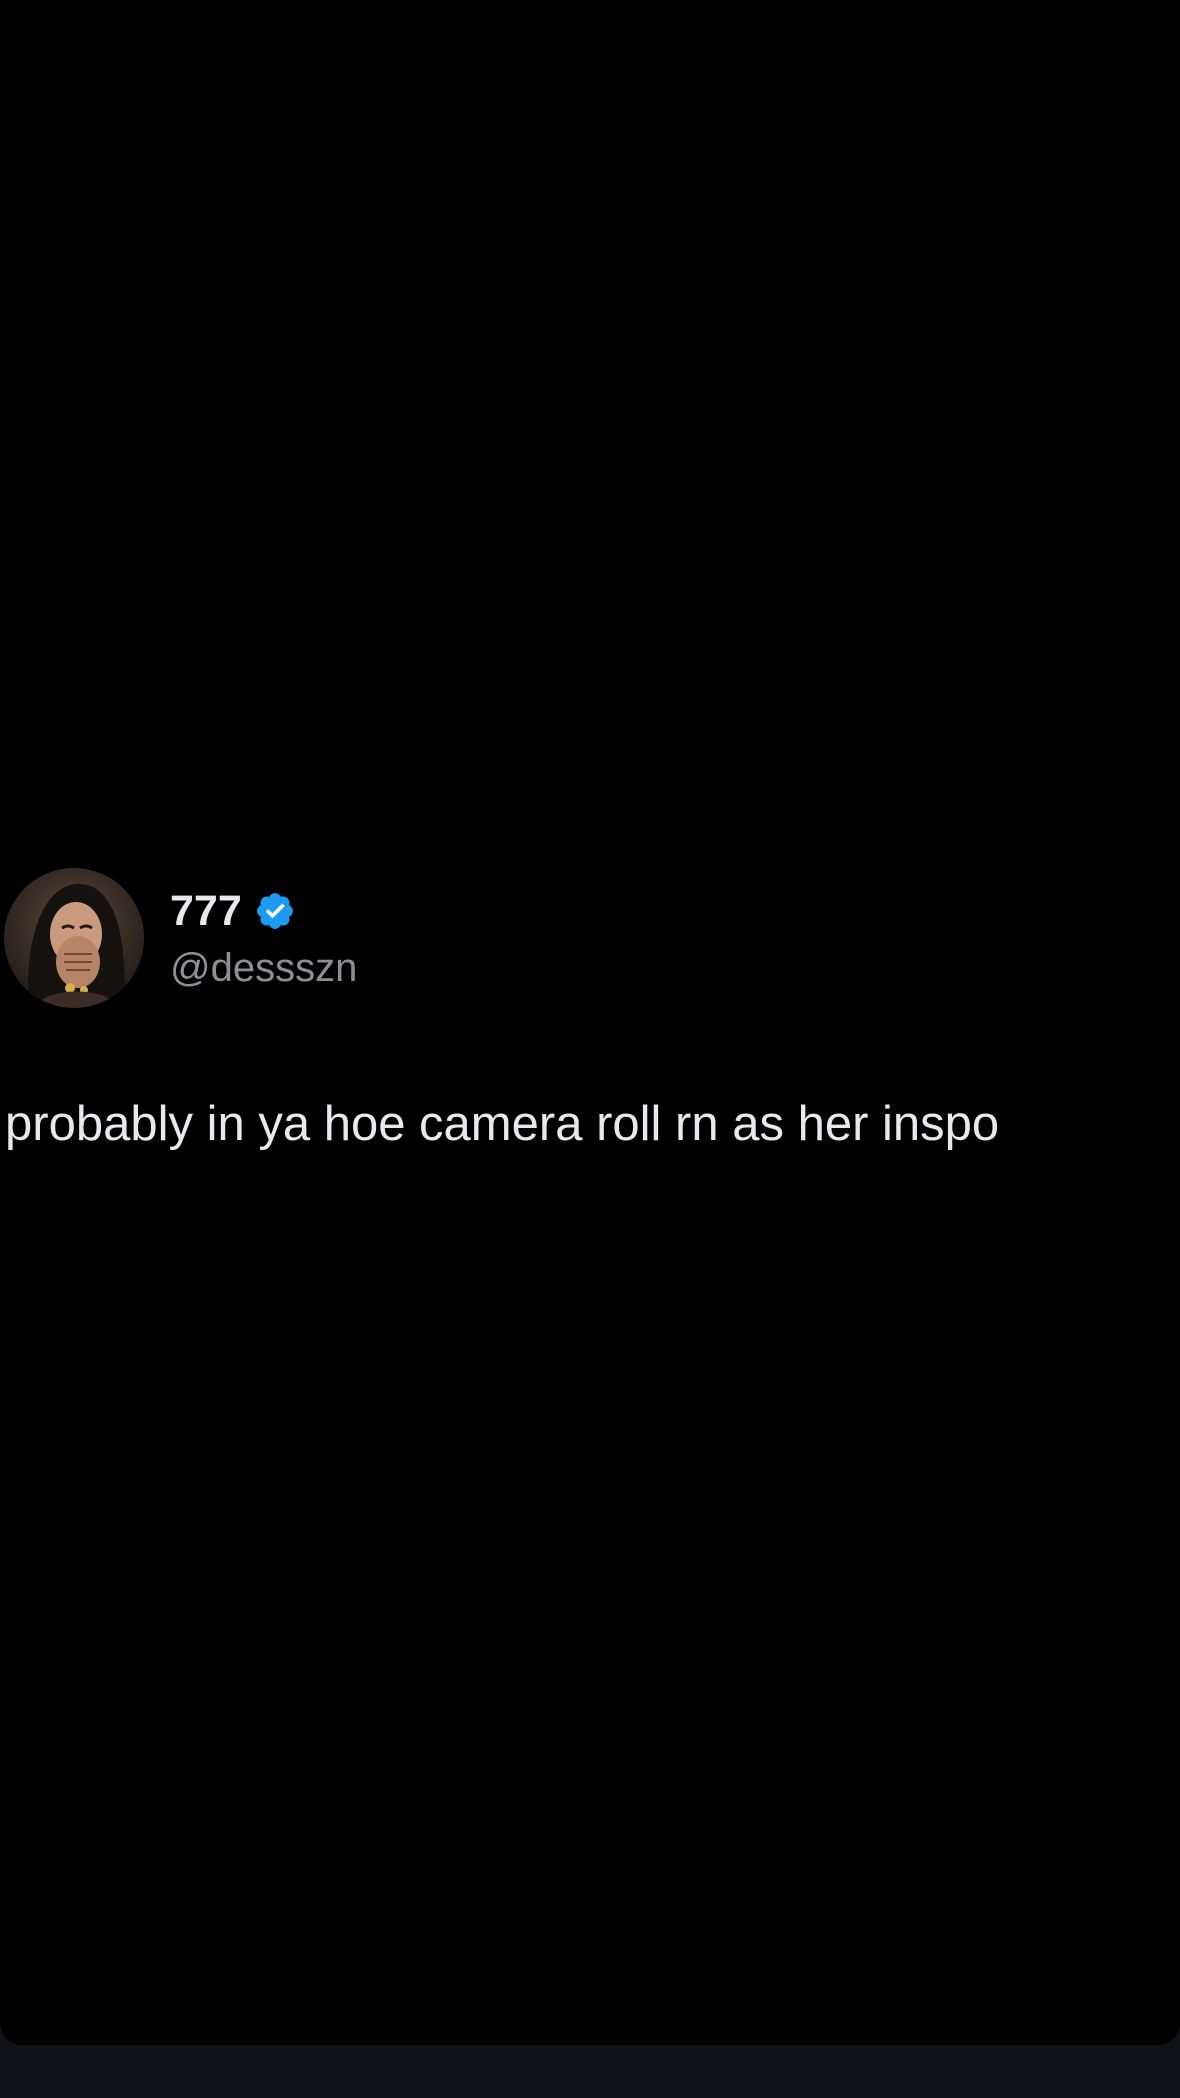 The width and height of the screenshot is (1180, 2098). Describe the element at coordinates (206, 911) in the screenshot. I see `display-name: 777` at that location.